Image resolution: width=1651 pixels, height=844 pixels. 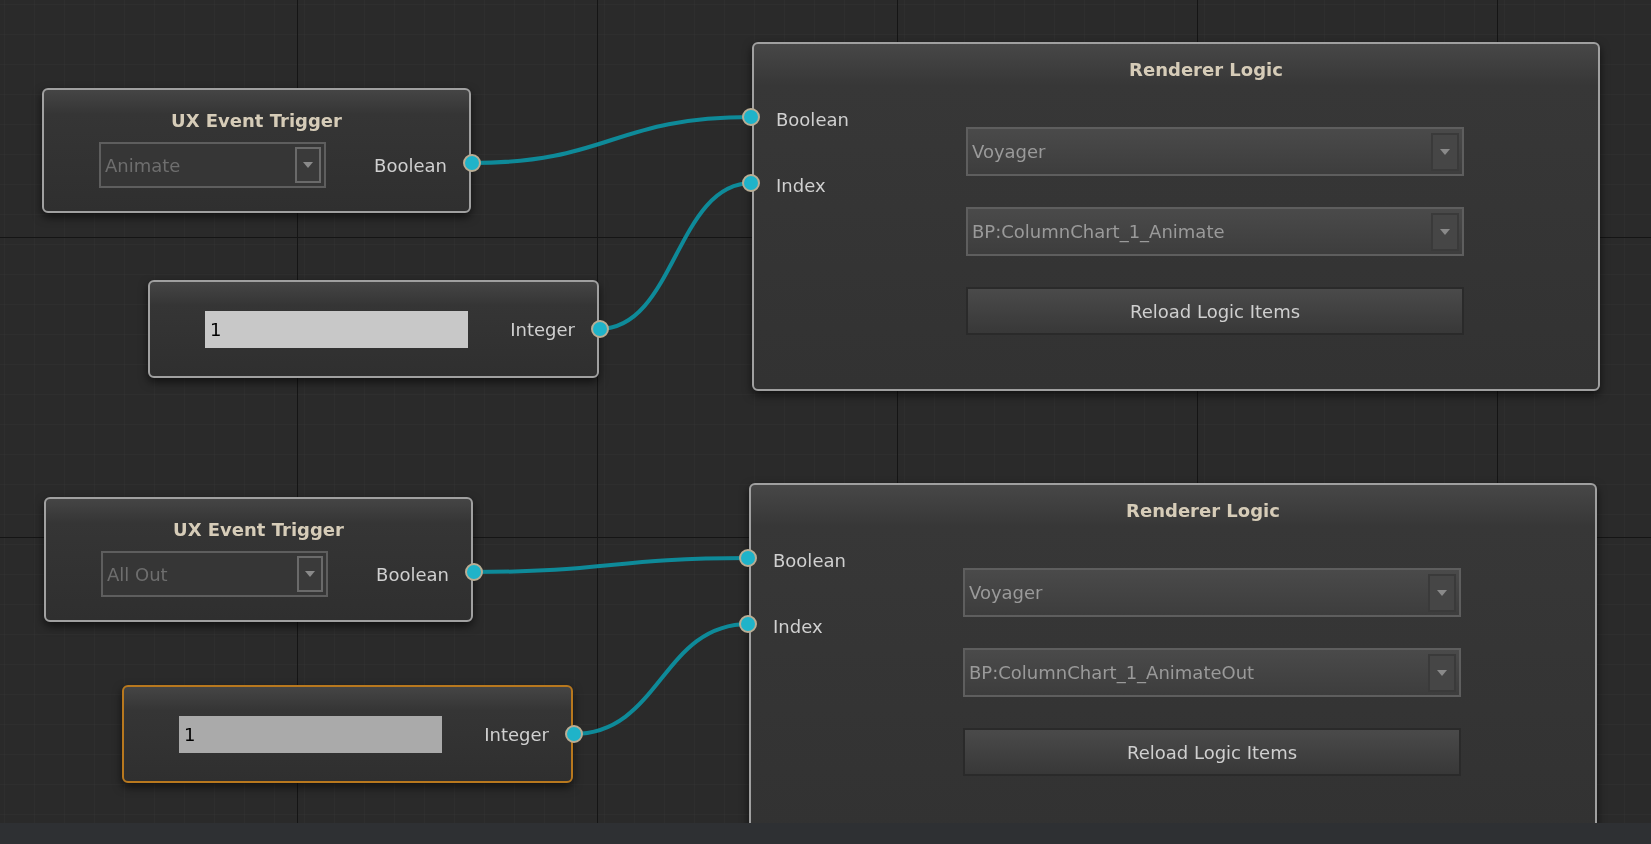 I want to click on dropdown-value: Animate, so click(x=143, y=165).